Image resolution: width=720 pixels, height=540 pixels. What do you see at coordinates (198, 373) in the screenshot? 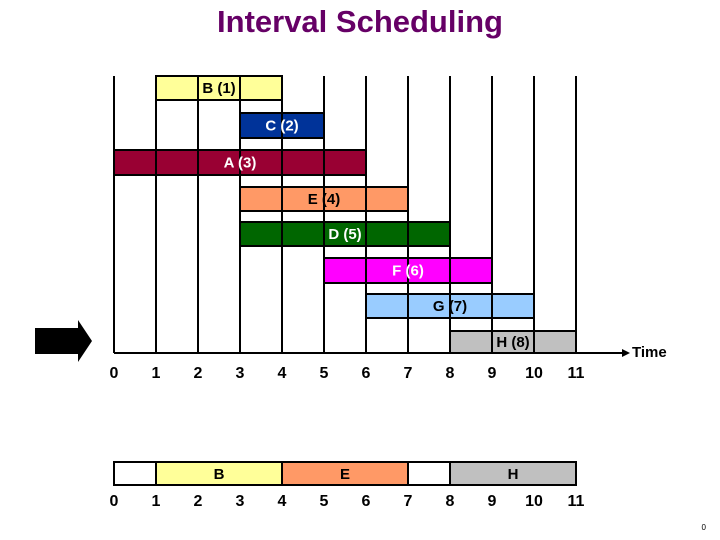
I see `time-tick-label: 2` at bounding box center [198, 373].